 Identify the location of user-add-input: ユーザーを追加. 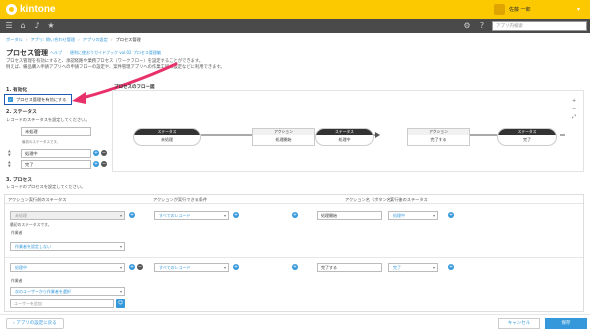
(62, 303).